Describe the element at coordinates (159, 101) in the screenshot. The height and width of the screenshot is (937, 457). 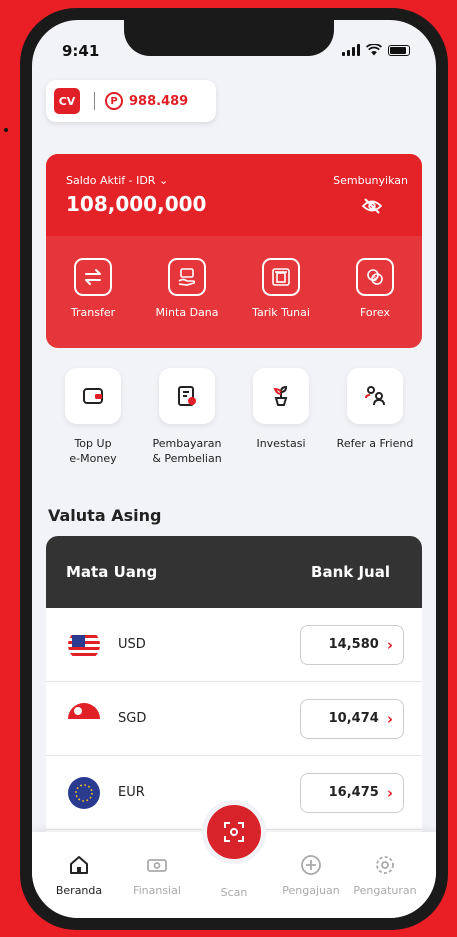
I see `points-value: 988.489` at that location.